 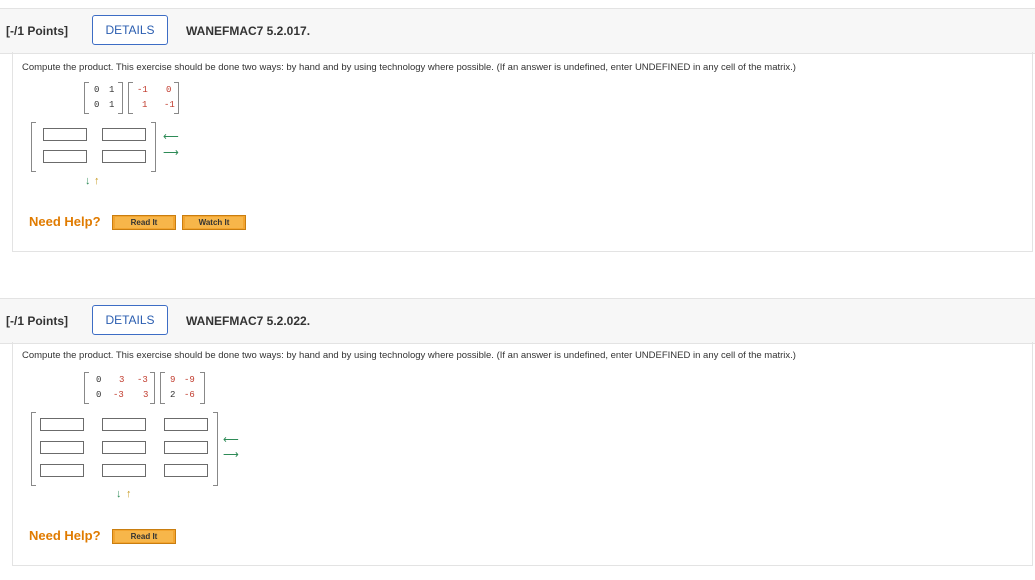 I want to click on given-matrices: 0 3 -3 0 -3 3 9 -9 2 -6, so click(x=159, y=392).